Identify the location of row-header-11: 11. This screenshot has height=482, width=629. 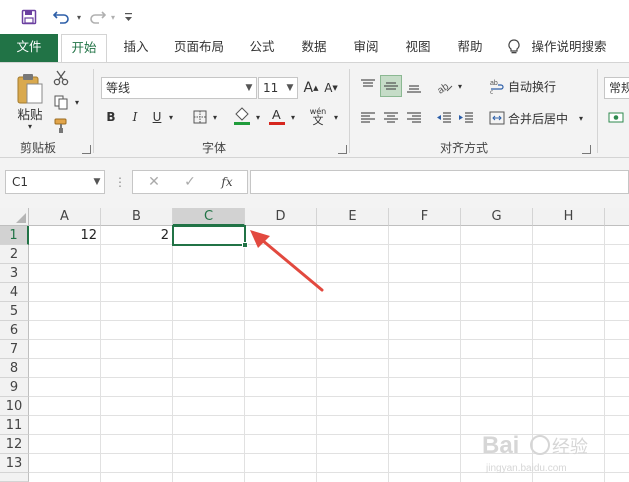
(14, 425).